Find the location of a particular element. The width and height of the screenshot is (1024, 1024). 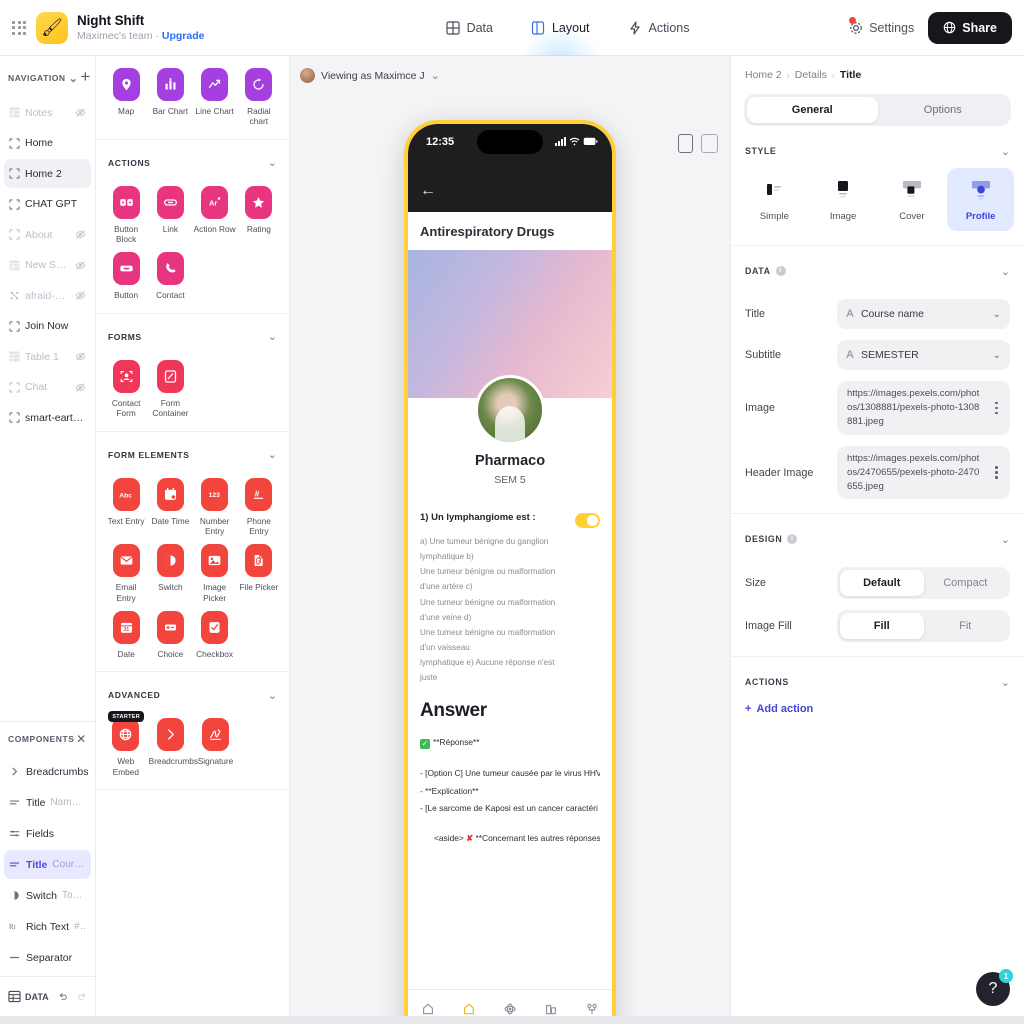

breadcrumb-item-1: Details is located at coordinates (811, 75).